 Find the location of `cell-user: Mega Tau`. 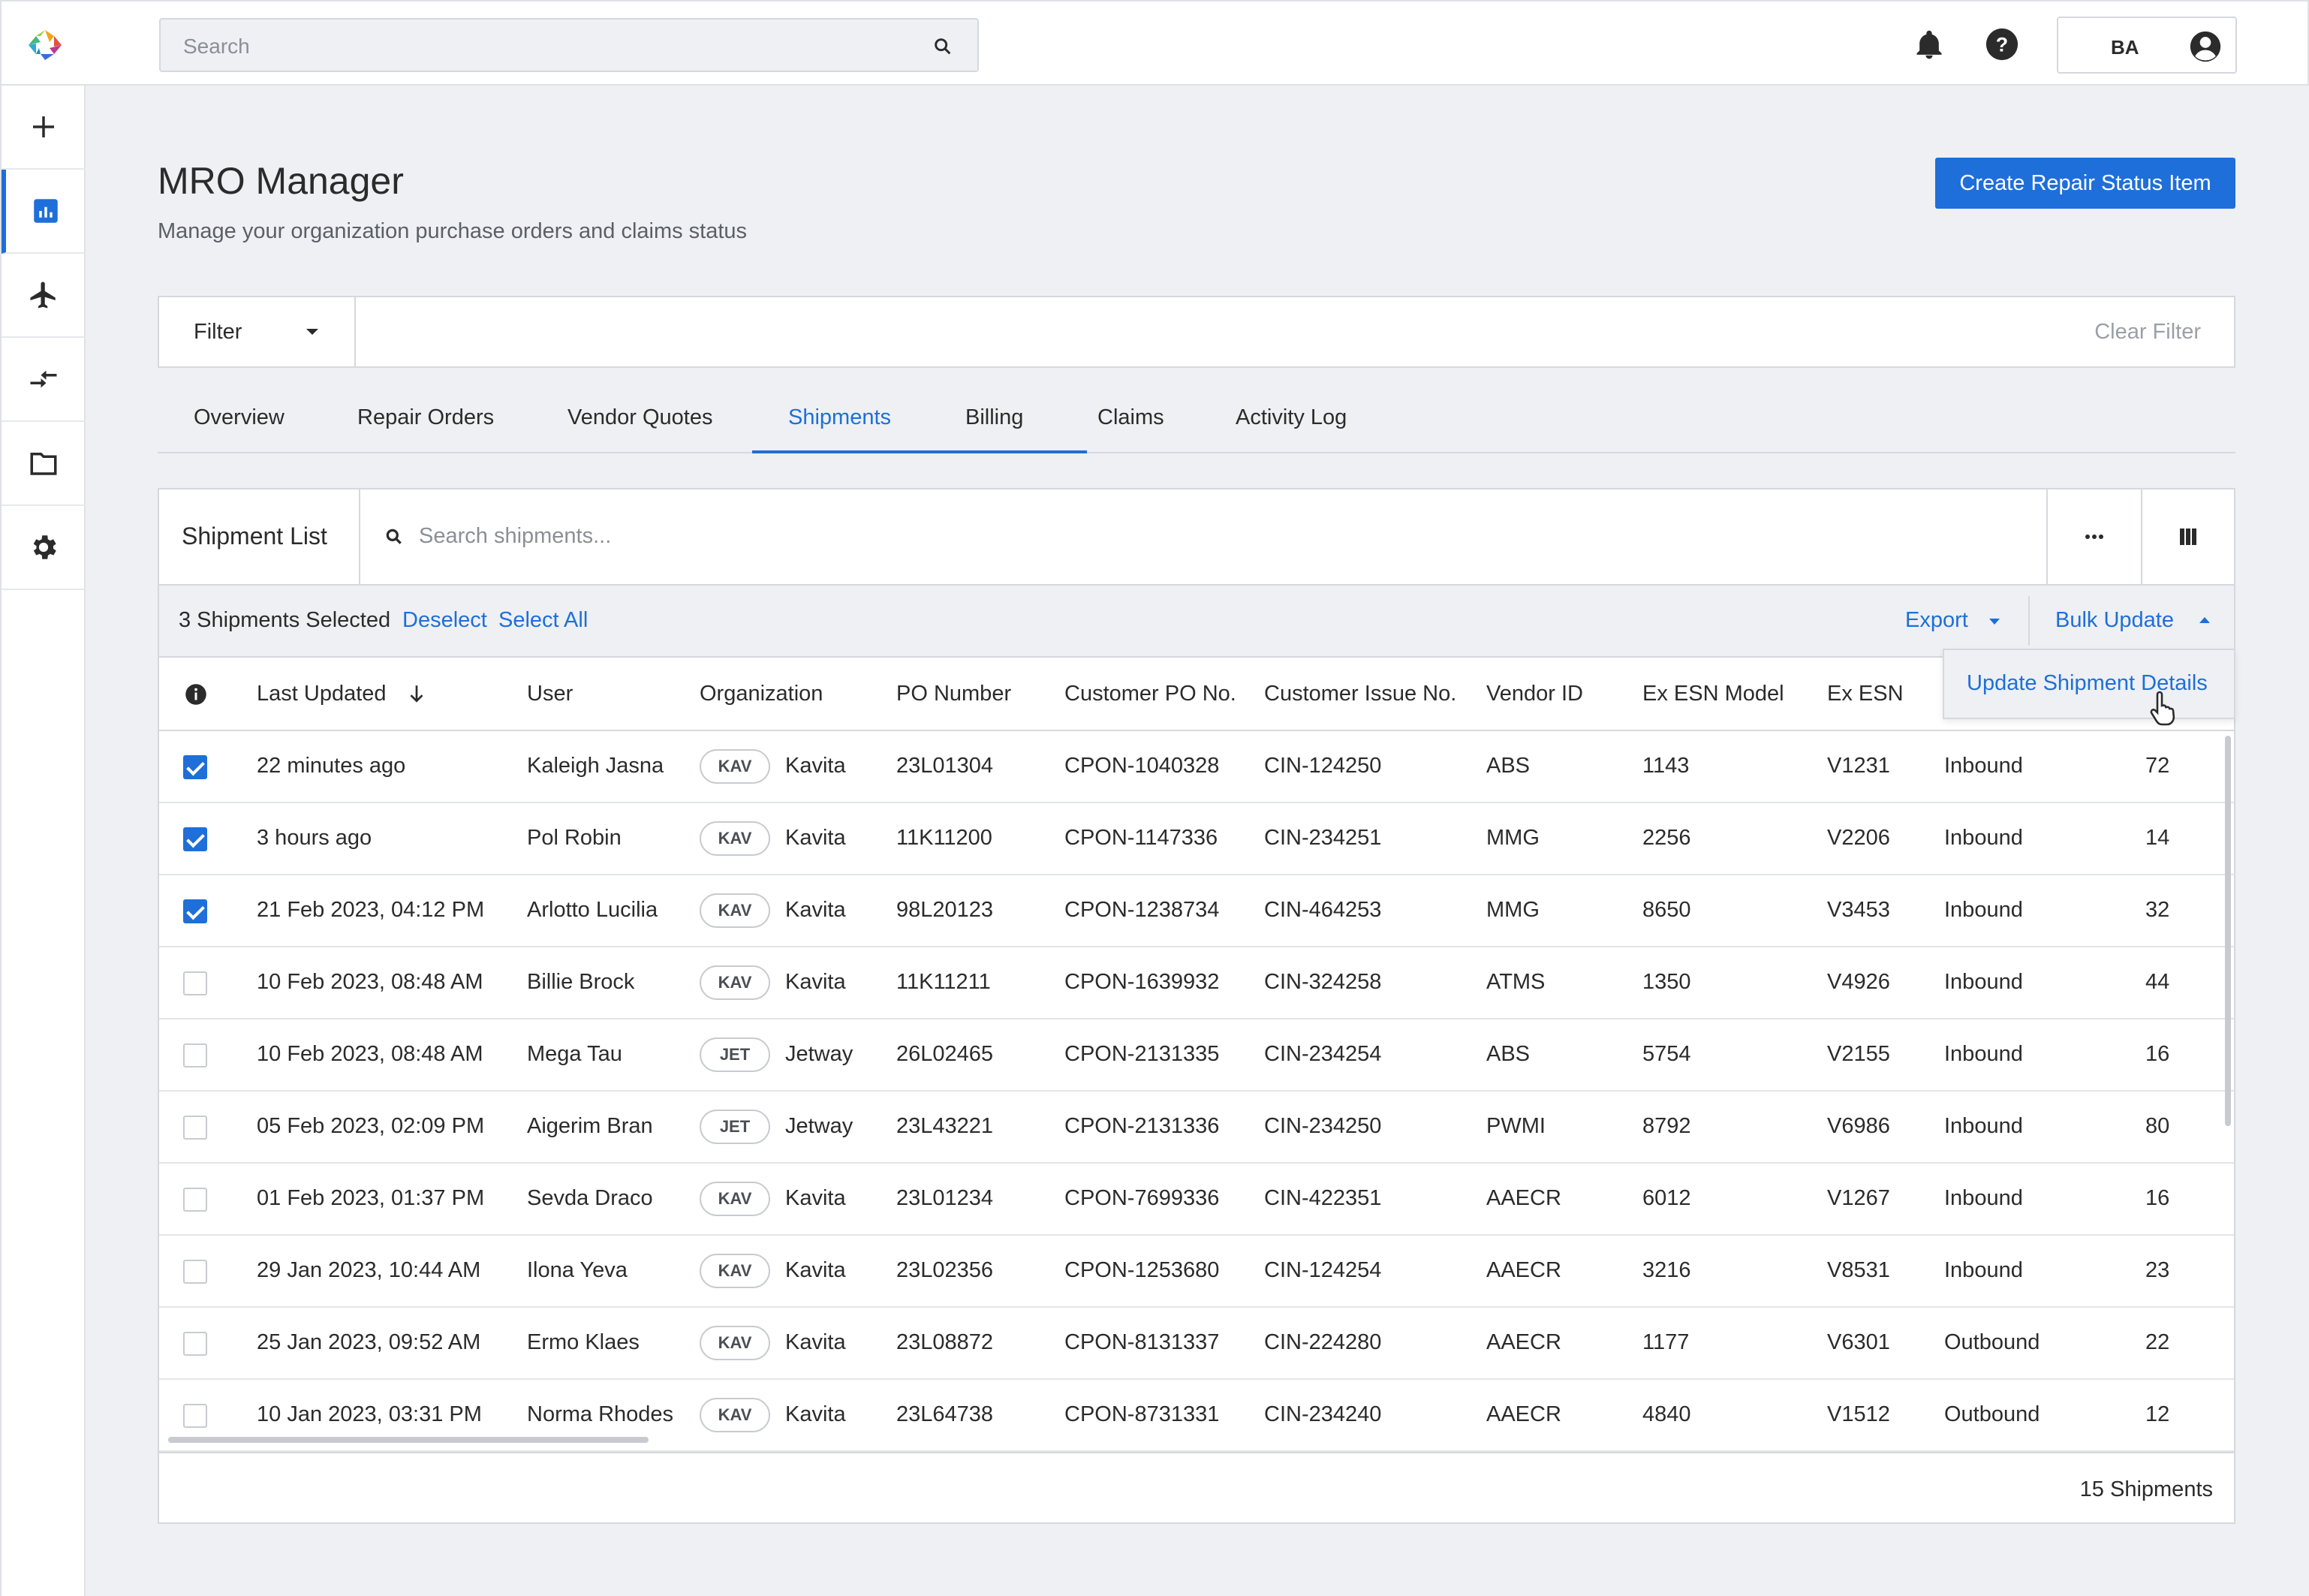

cell-user: Mega Tau is located at coordinates (574, 1054).